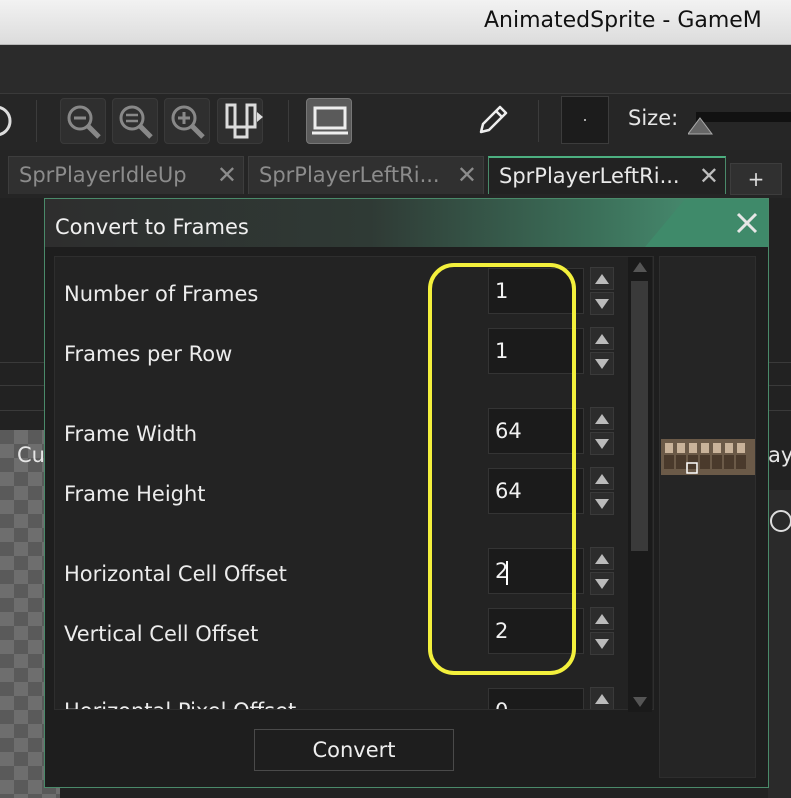 Image resolution: width=791 pixels, height=798 pixels. Describe the element at coordinates (135, 494) in the screenshot. I see `frame-height-label: Frame Height` at that location.